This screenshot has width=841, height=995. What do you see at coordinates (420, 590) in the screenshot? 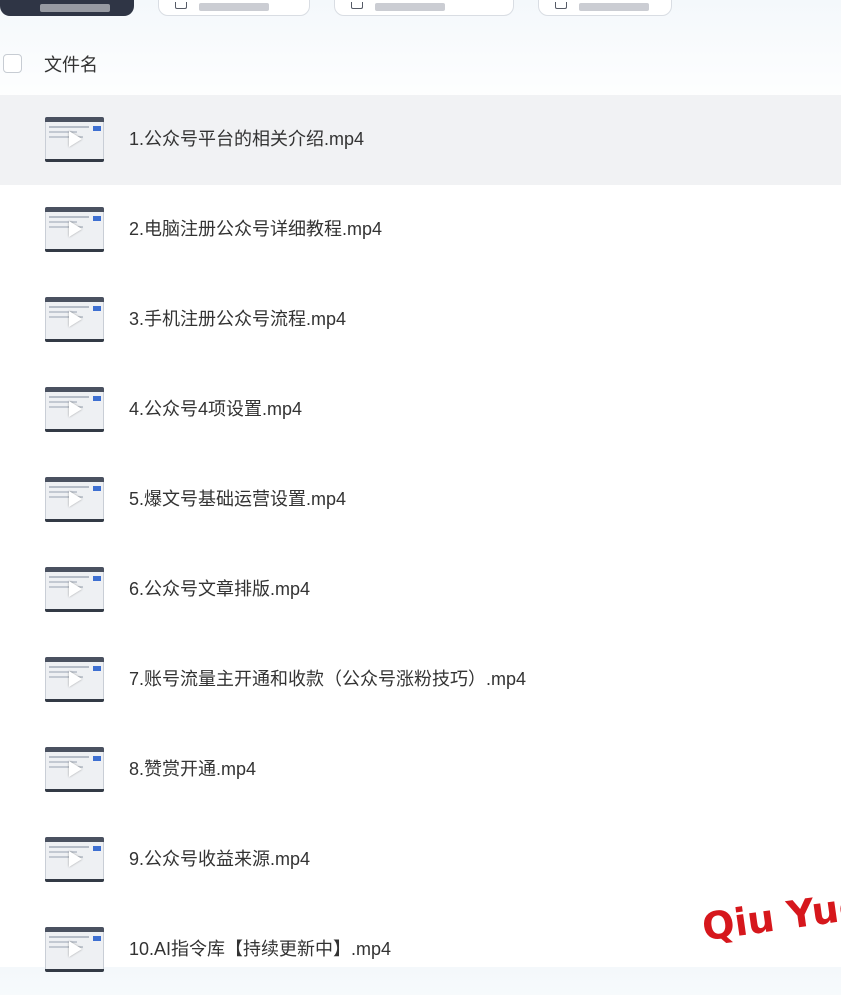
I see `file-row: 6.公众号文章排版.mp4` at bounding box center [420, 590].